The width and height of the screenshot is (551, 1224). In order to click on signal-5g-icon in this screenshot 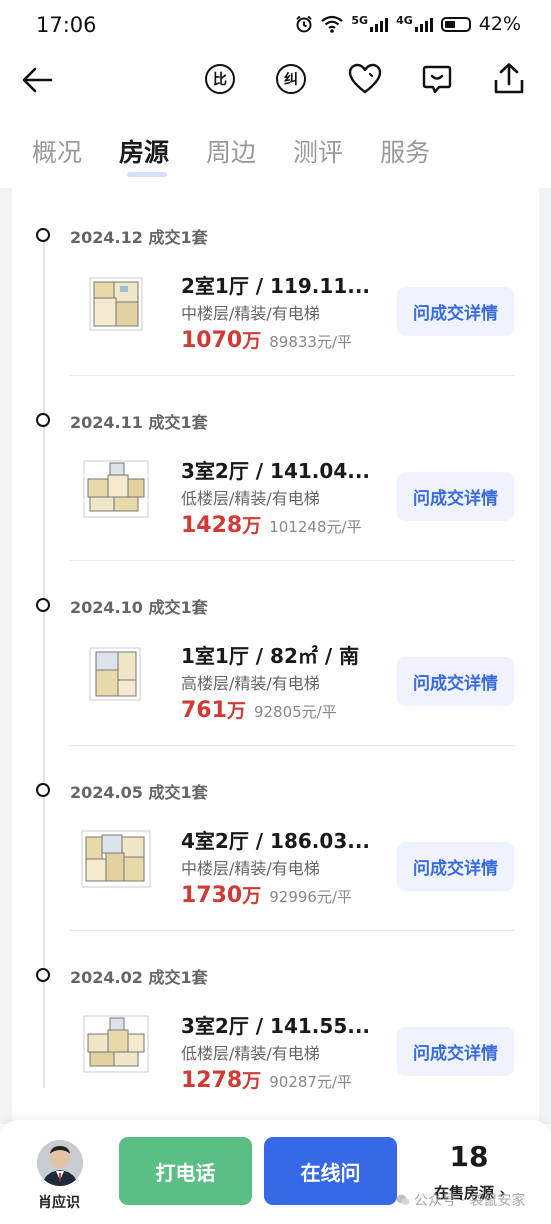, I will do `click(379, 24)`.